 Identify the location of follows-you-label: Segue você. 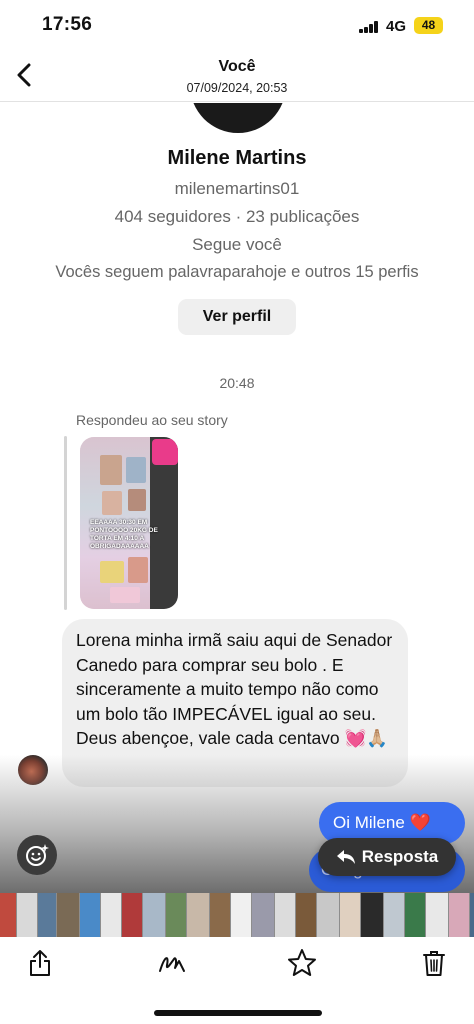
(237, 244).